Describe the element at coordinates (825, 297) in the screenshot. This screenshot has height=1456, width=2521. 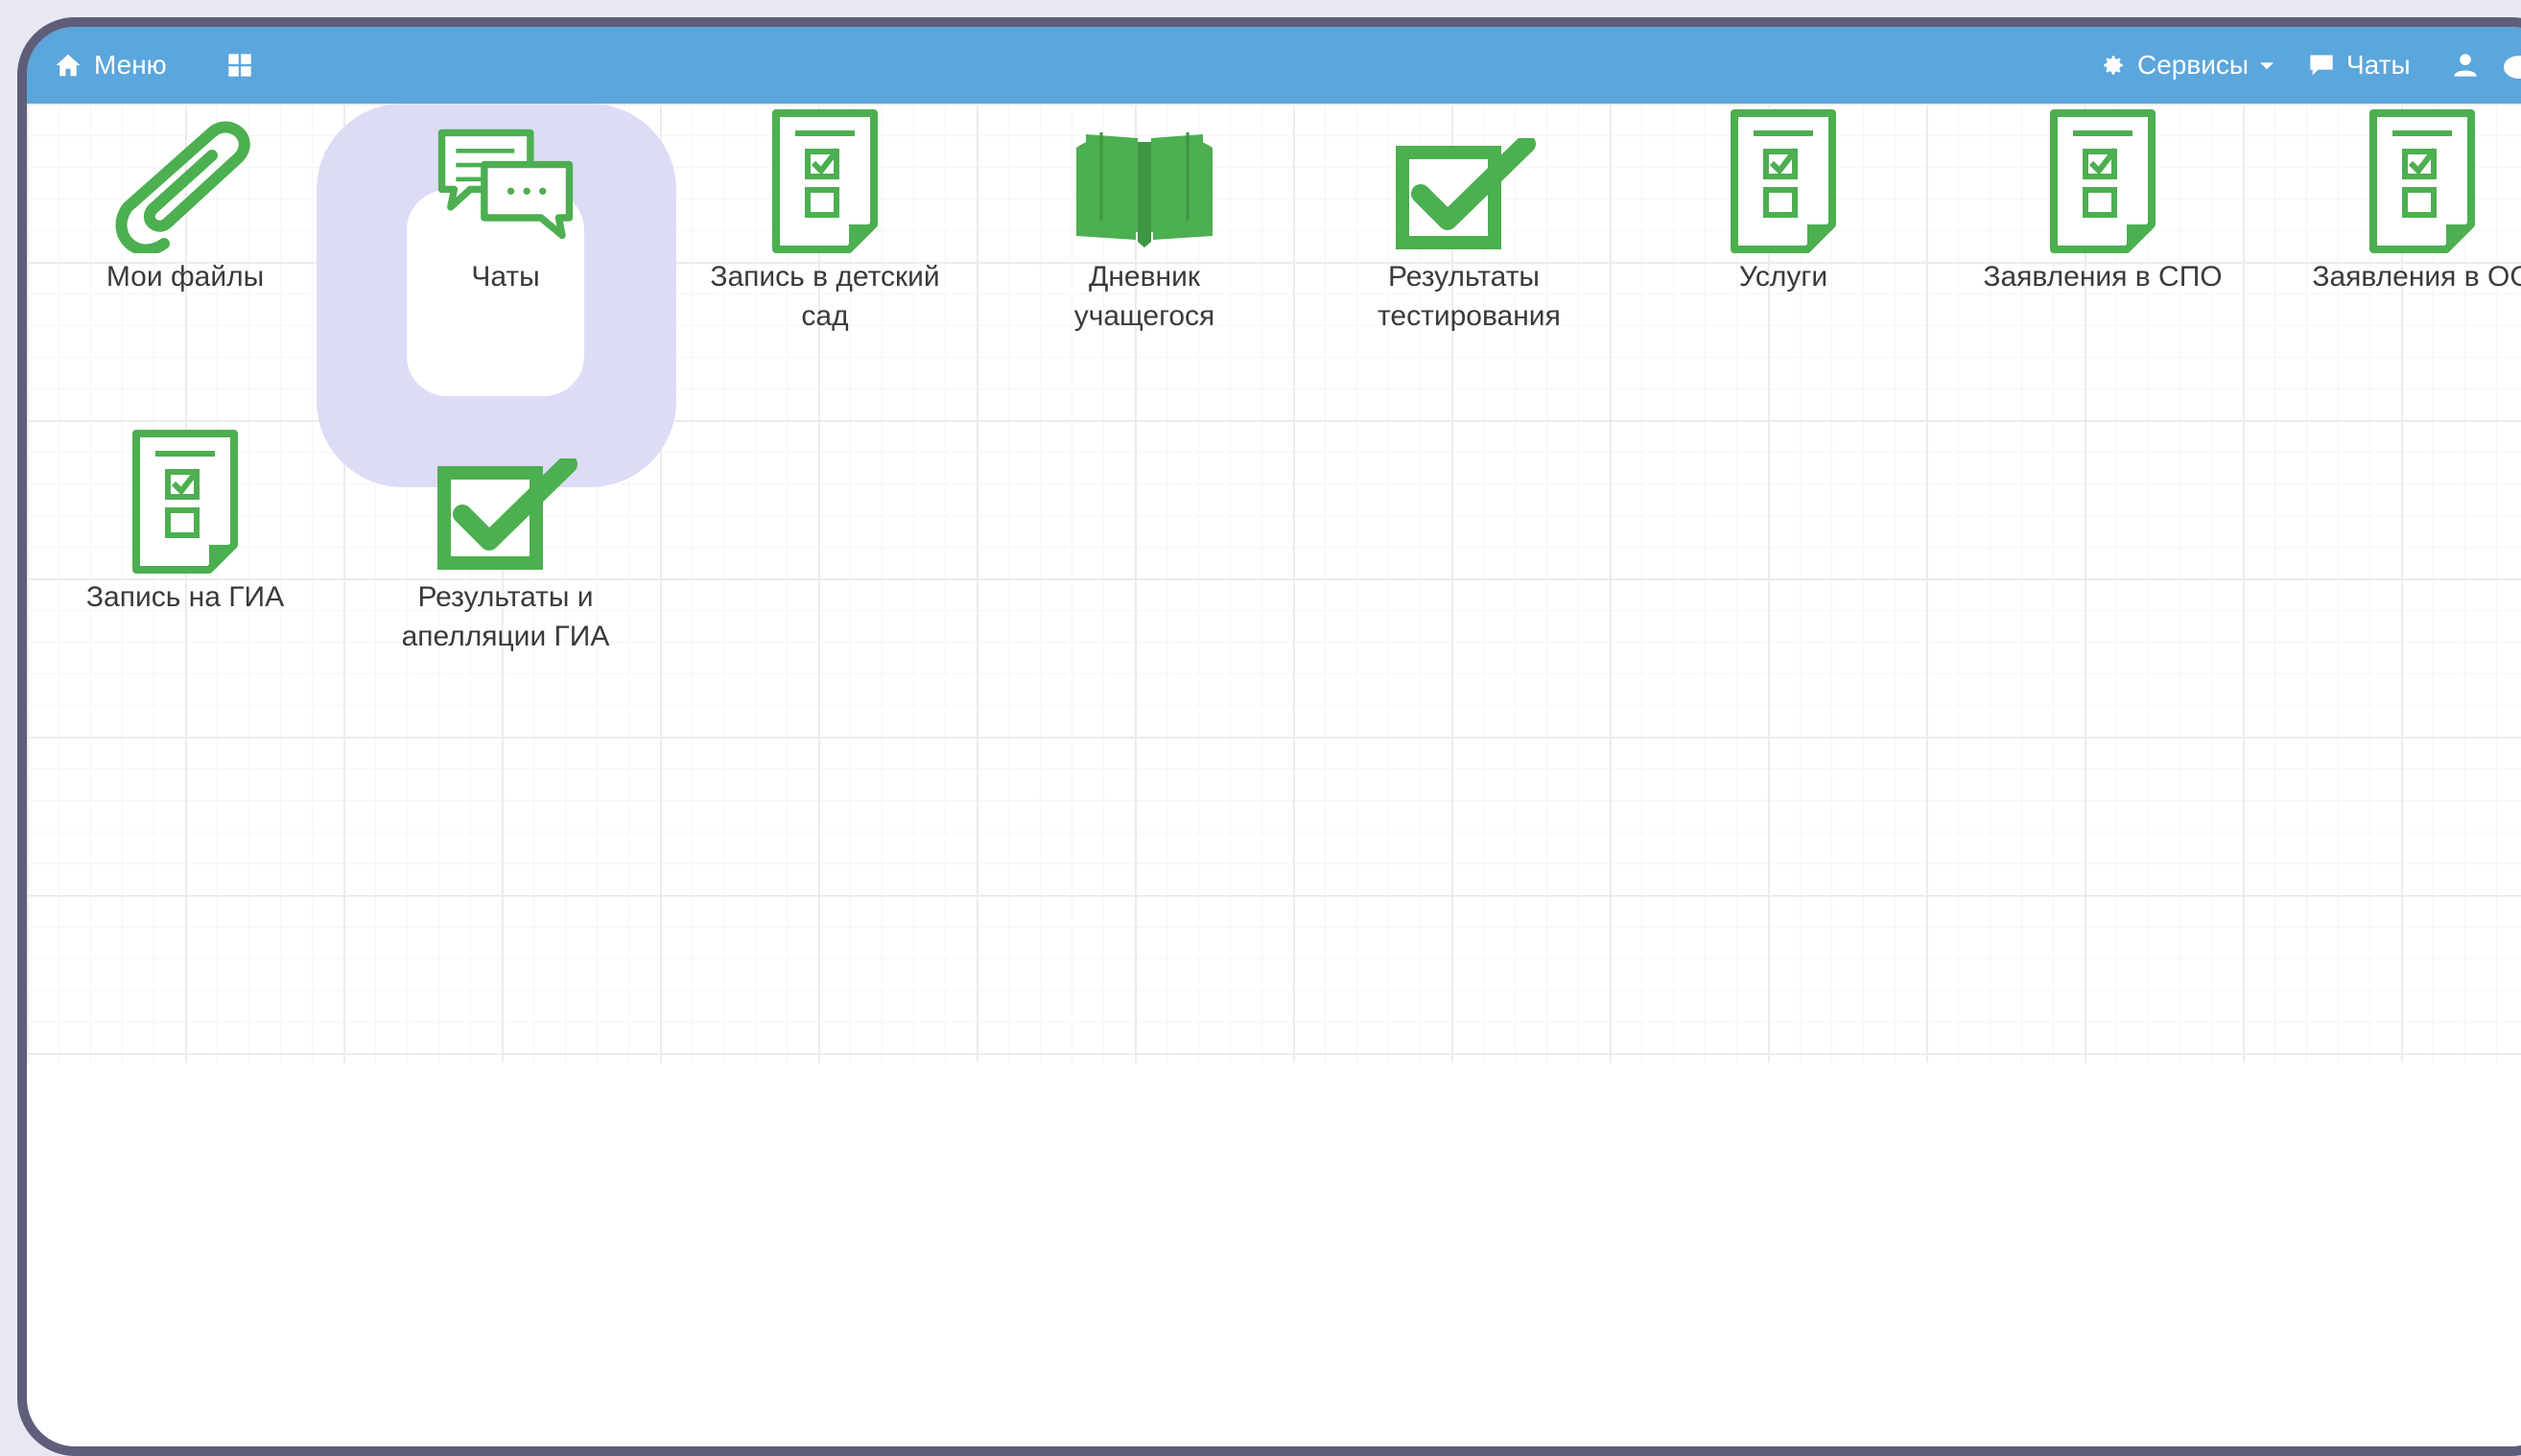
I see `tile-label: Запись в детский сад` at that location.